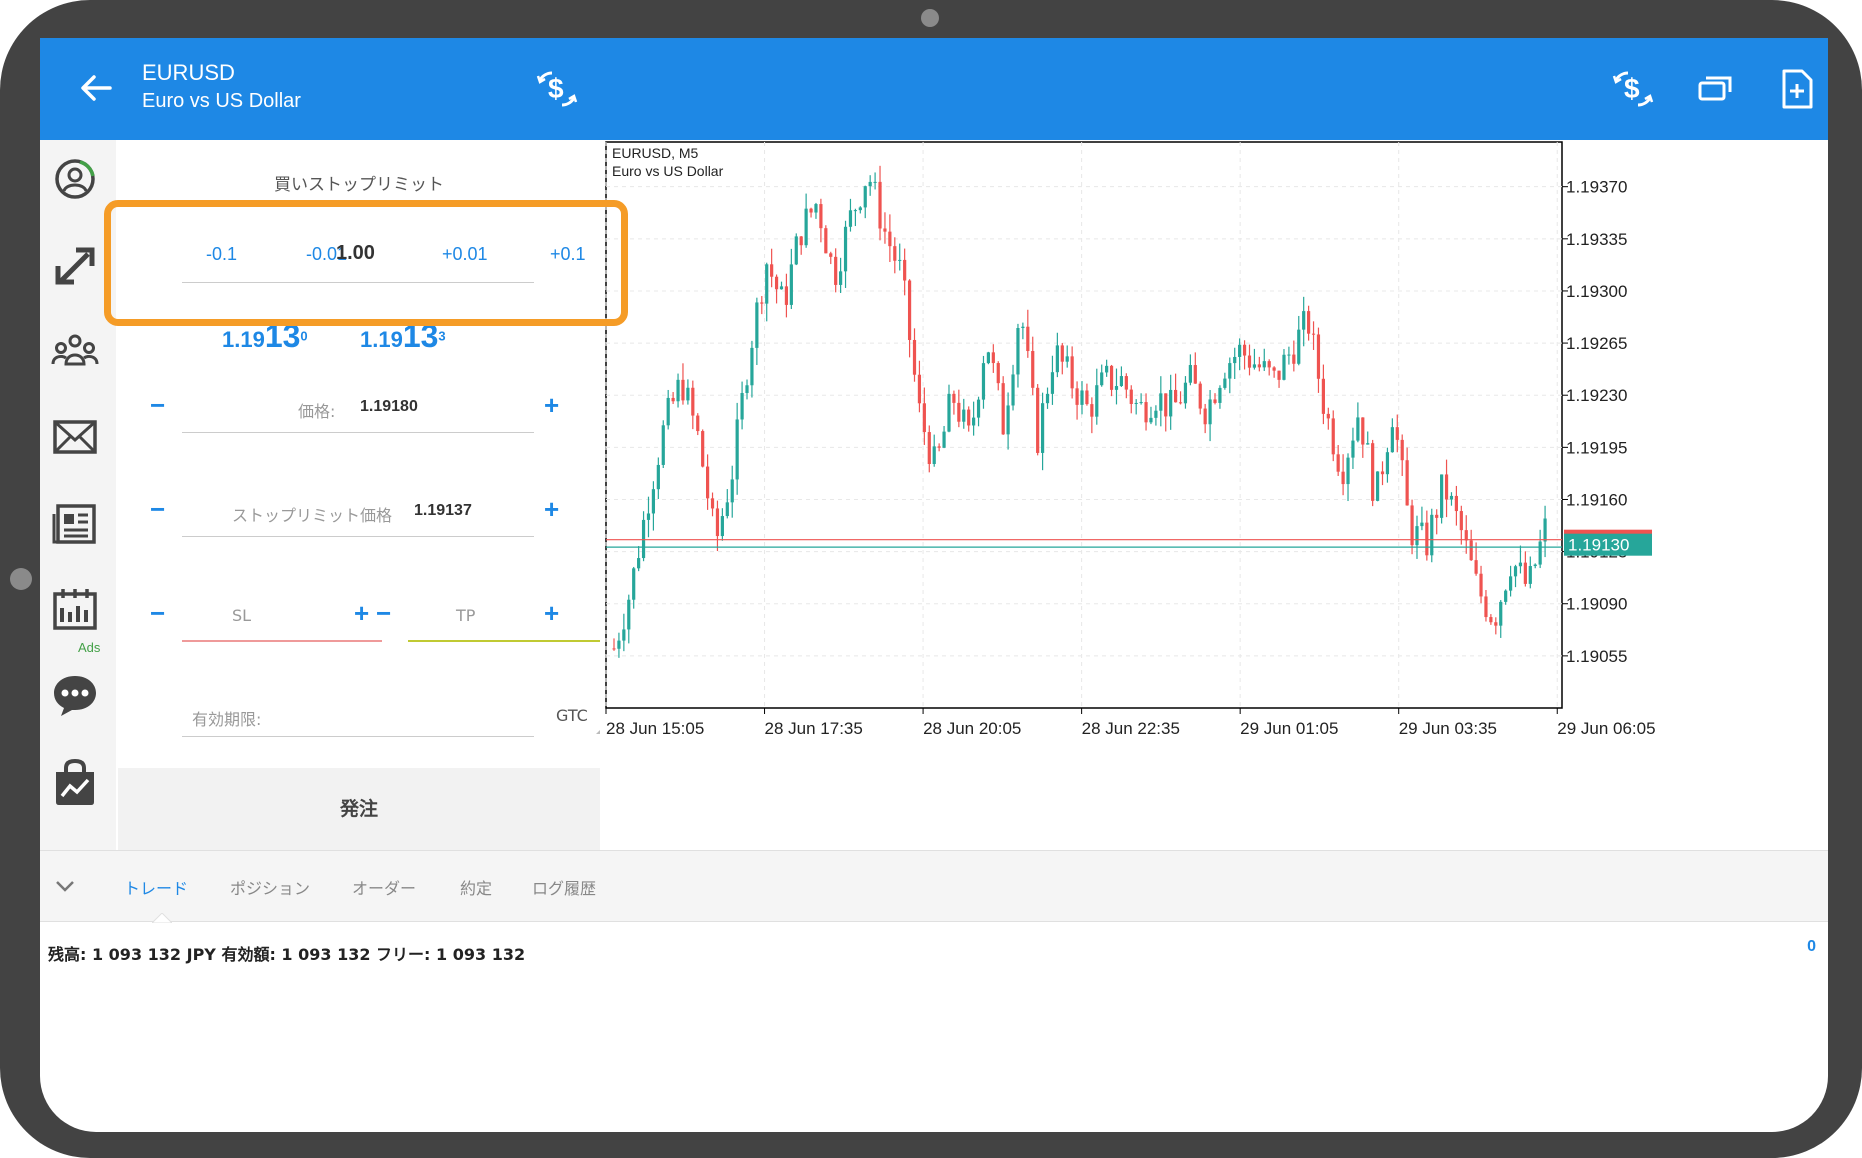 This screenshot has height=1158, width=1862. What do you see at coordinates (1289, 728) in the screenshot?
I see `x-tick-label: 29 Jun 01:05` at bounding box center [1289, 728].